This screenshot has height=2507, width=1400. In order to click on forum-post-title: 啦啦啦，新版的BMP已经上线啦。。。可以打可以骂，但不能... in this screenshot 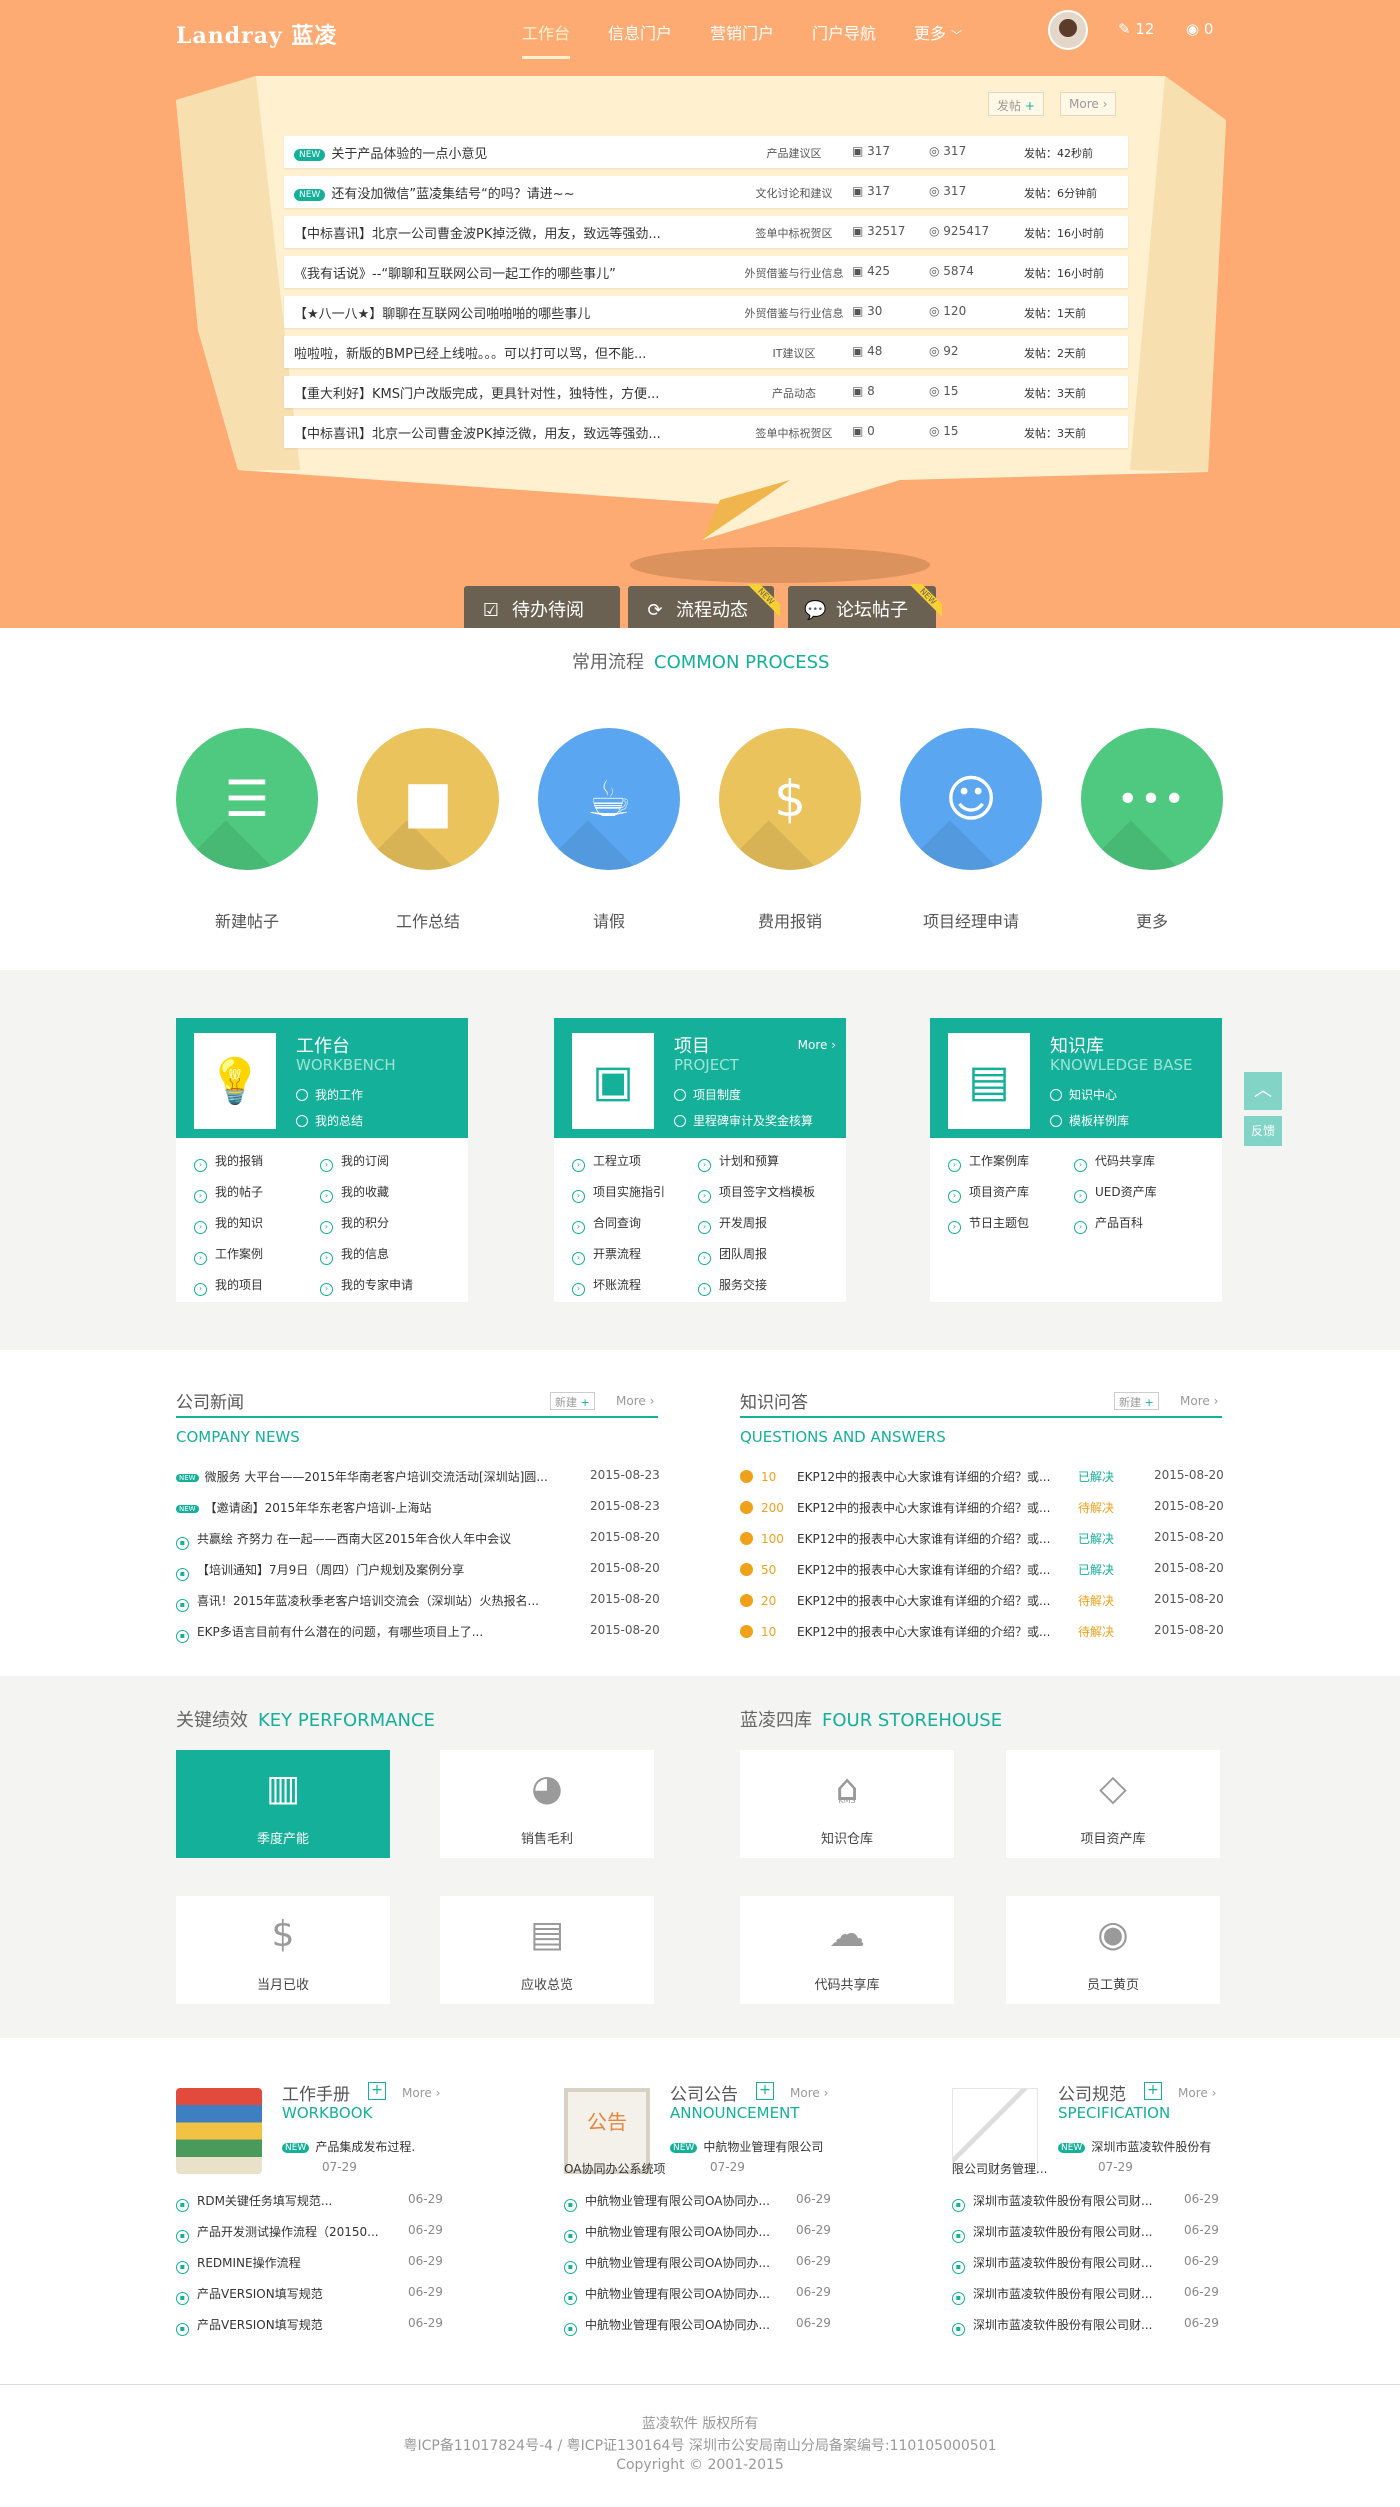, I will do `click(470, 352)`.